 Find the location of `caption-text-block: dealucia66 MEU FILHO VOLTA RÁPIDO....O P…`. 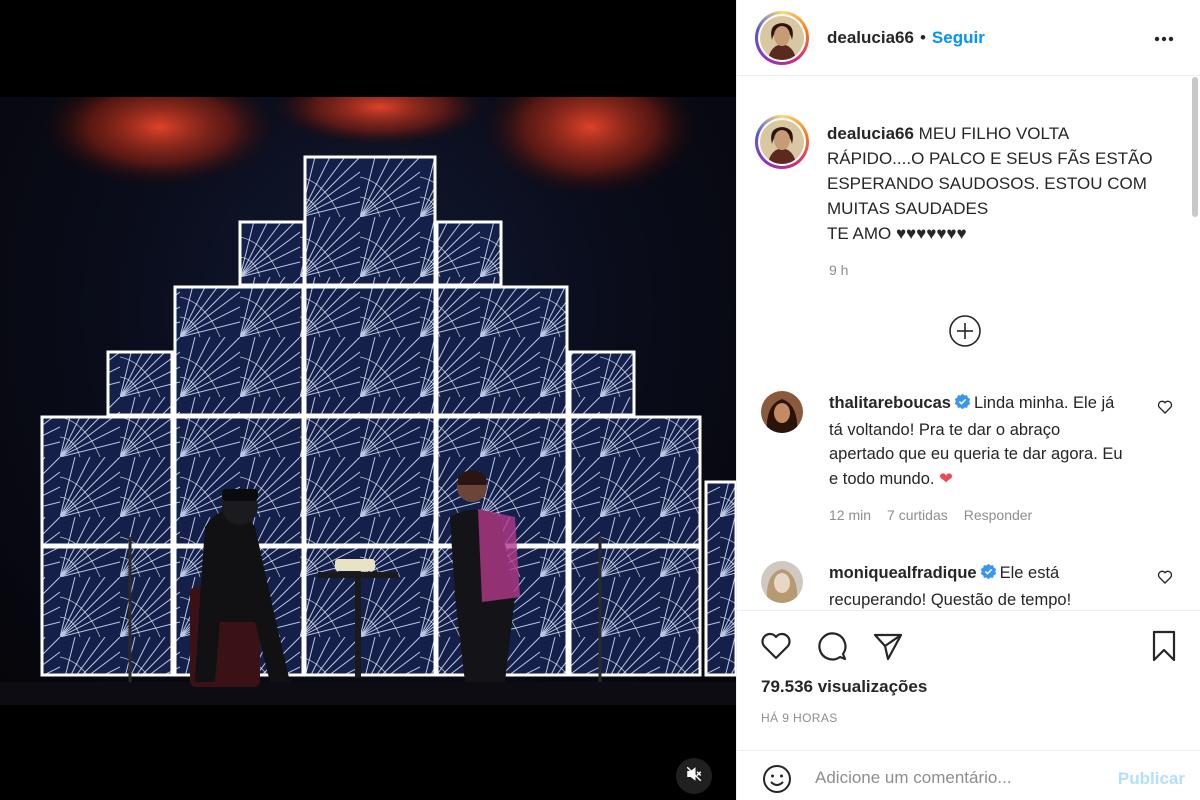

caption-text-block: dealucia66 MEU FILHO VOLTA RÁPIDO....O P… is located at coordinates (992, 183).